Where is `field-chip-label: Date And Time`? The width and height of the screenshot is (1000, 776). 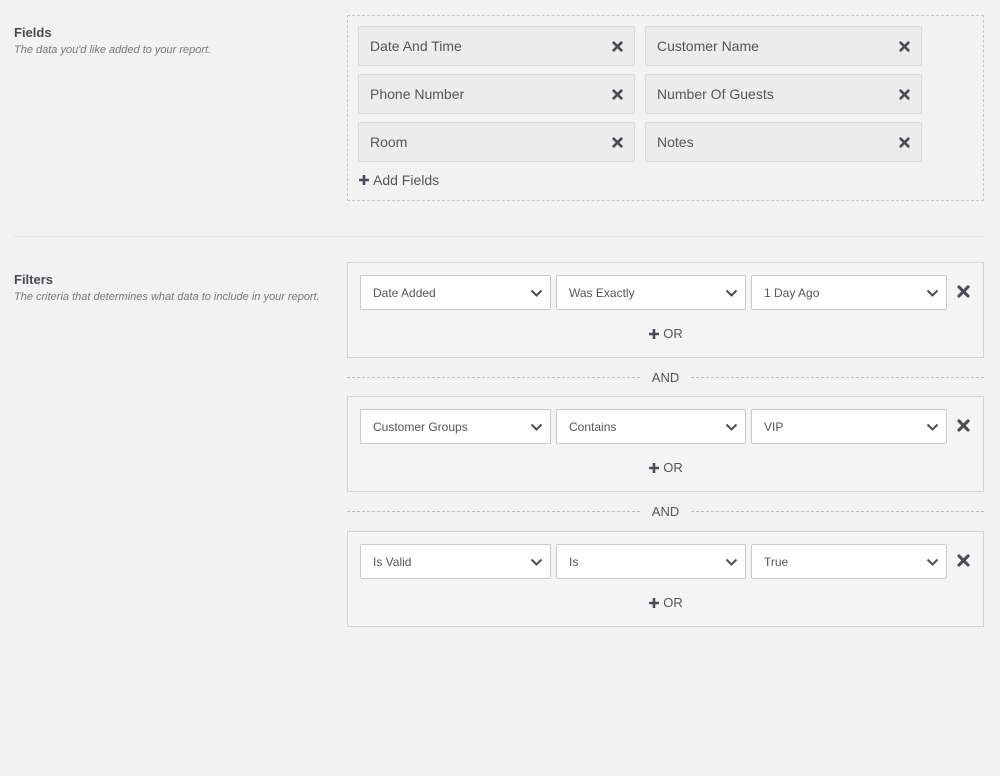 field-chip-label: Date And Time is located at coordinates (416, 46).